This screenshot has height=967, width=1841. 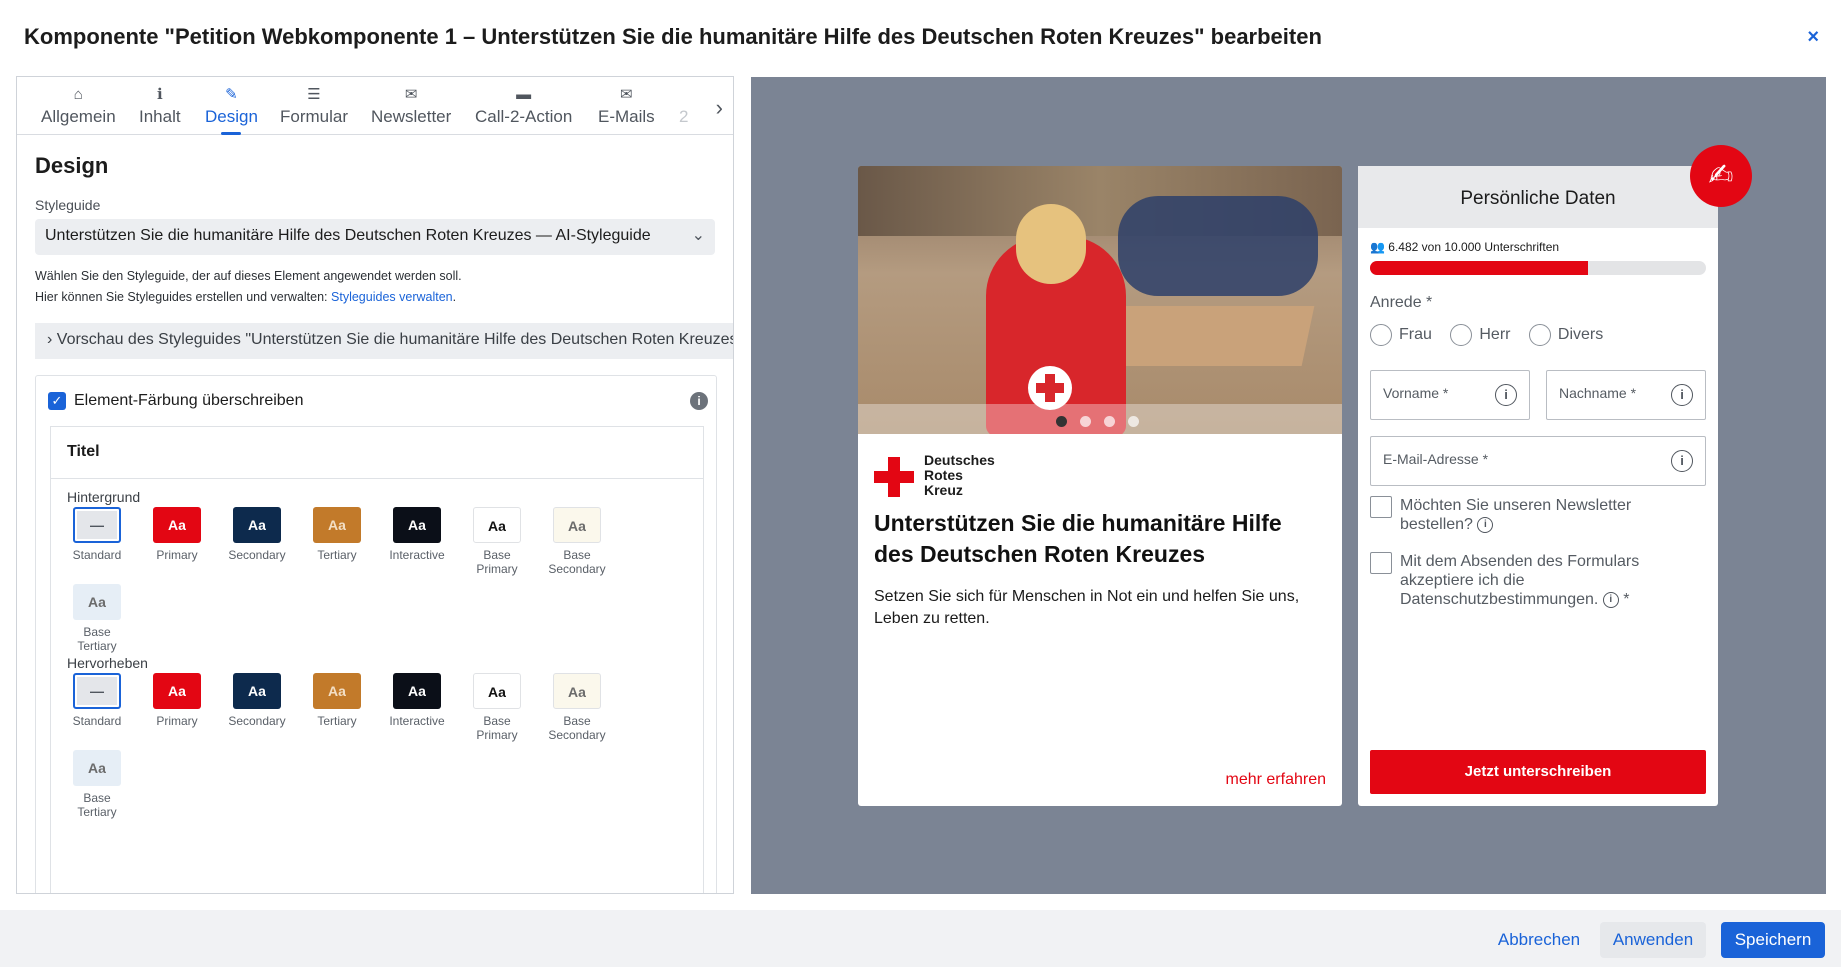 I want to click on hintergrund-label: Hintergrund, so click(x=104, y=497).